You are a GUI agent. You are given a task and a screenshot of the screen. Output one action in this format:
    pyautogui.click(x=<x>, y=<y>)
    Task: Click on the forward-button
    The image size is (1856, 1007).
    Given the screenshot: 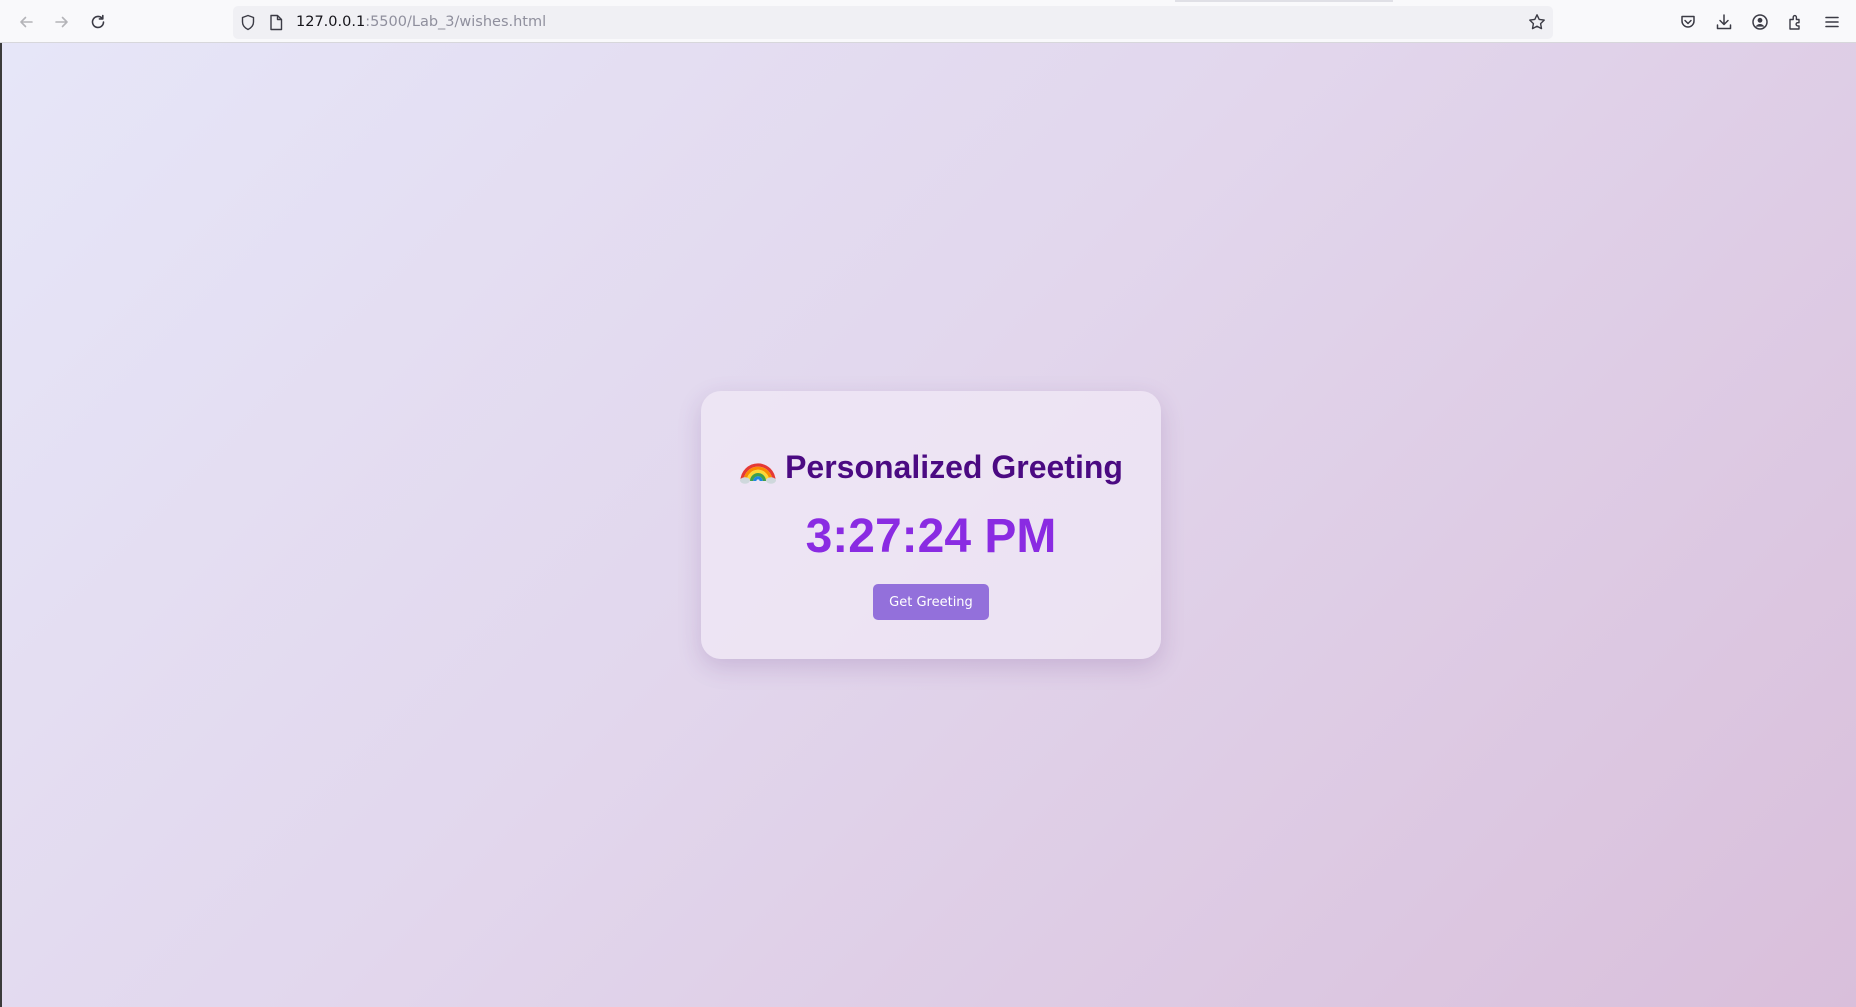 What is the action you would take?
    pyautogui.click(x=62, y=22)
    